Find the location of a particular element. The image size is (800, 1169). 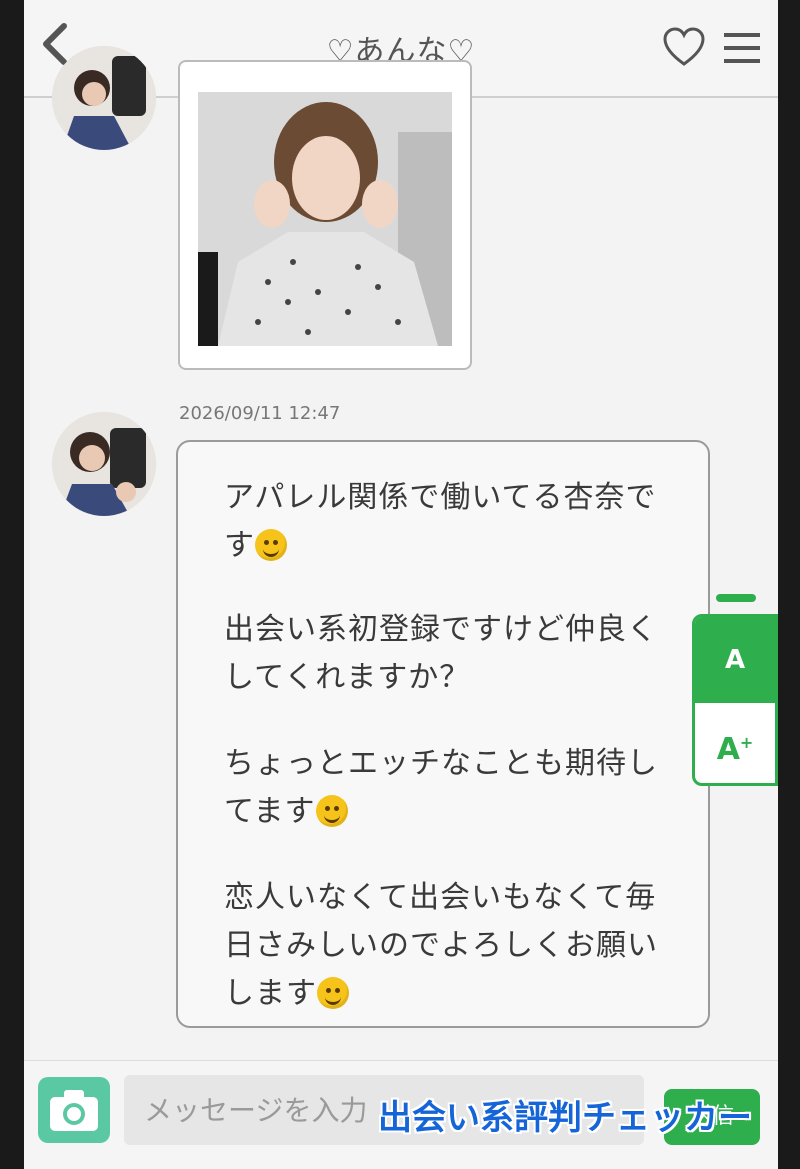

message-photo is located at coordinates (325, 215).